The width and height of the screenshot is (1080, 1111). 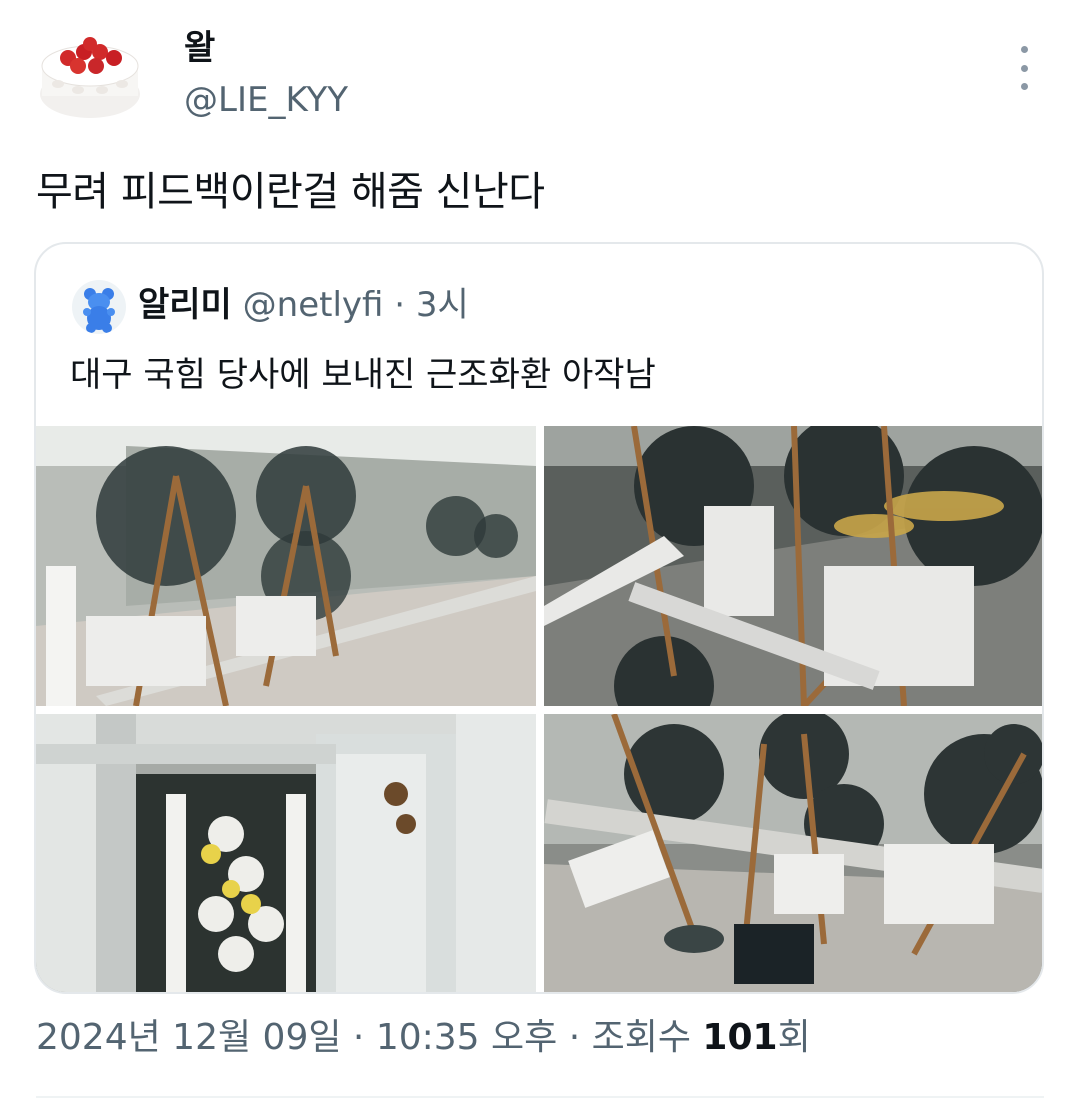 I want to click on quoted-display-name: 알리미, so click(x=185, y=305).